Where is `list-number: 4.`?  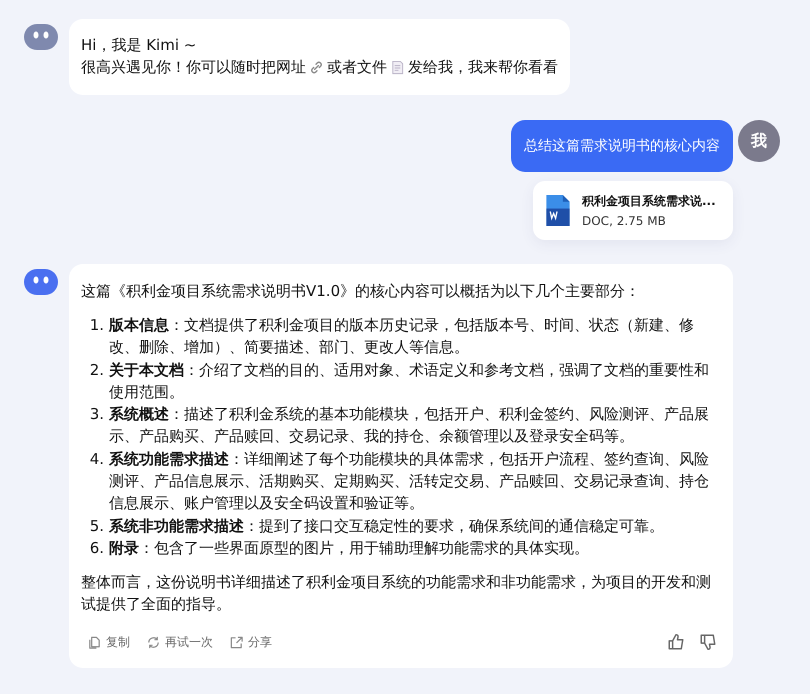 list-number: 4. is located at coordinates (96, 459).